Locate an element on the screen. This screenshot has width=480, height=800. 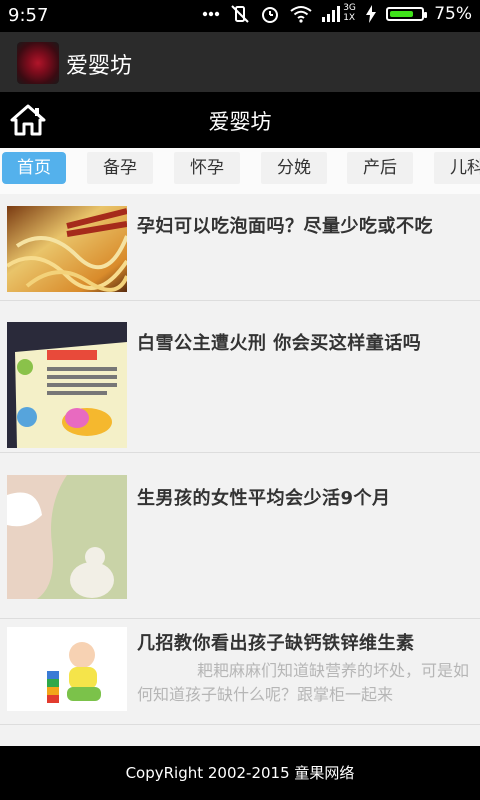
article-title: 生男孩的女性平均会少活9个月 is located at coordinates (264, 498).